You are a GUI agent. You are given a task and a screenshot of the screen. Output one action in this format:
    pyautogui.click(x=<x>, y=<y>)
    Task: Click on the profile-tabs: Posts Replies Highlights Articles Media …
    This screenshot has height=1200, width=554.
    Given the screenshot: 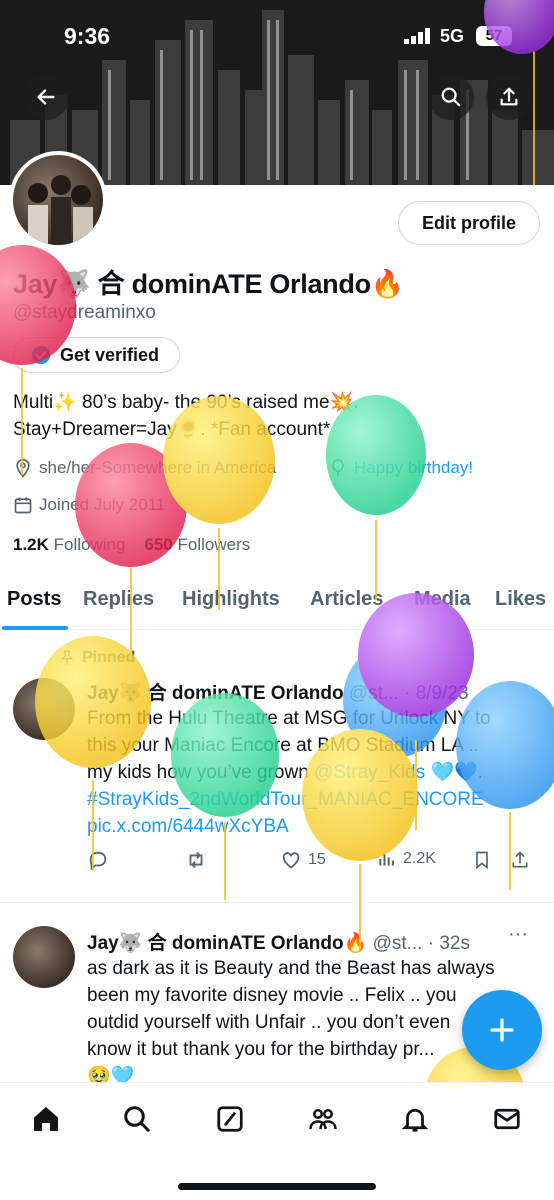 What is the action you would take?
    pyautogui.click(x=277, y=605)
    